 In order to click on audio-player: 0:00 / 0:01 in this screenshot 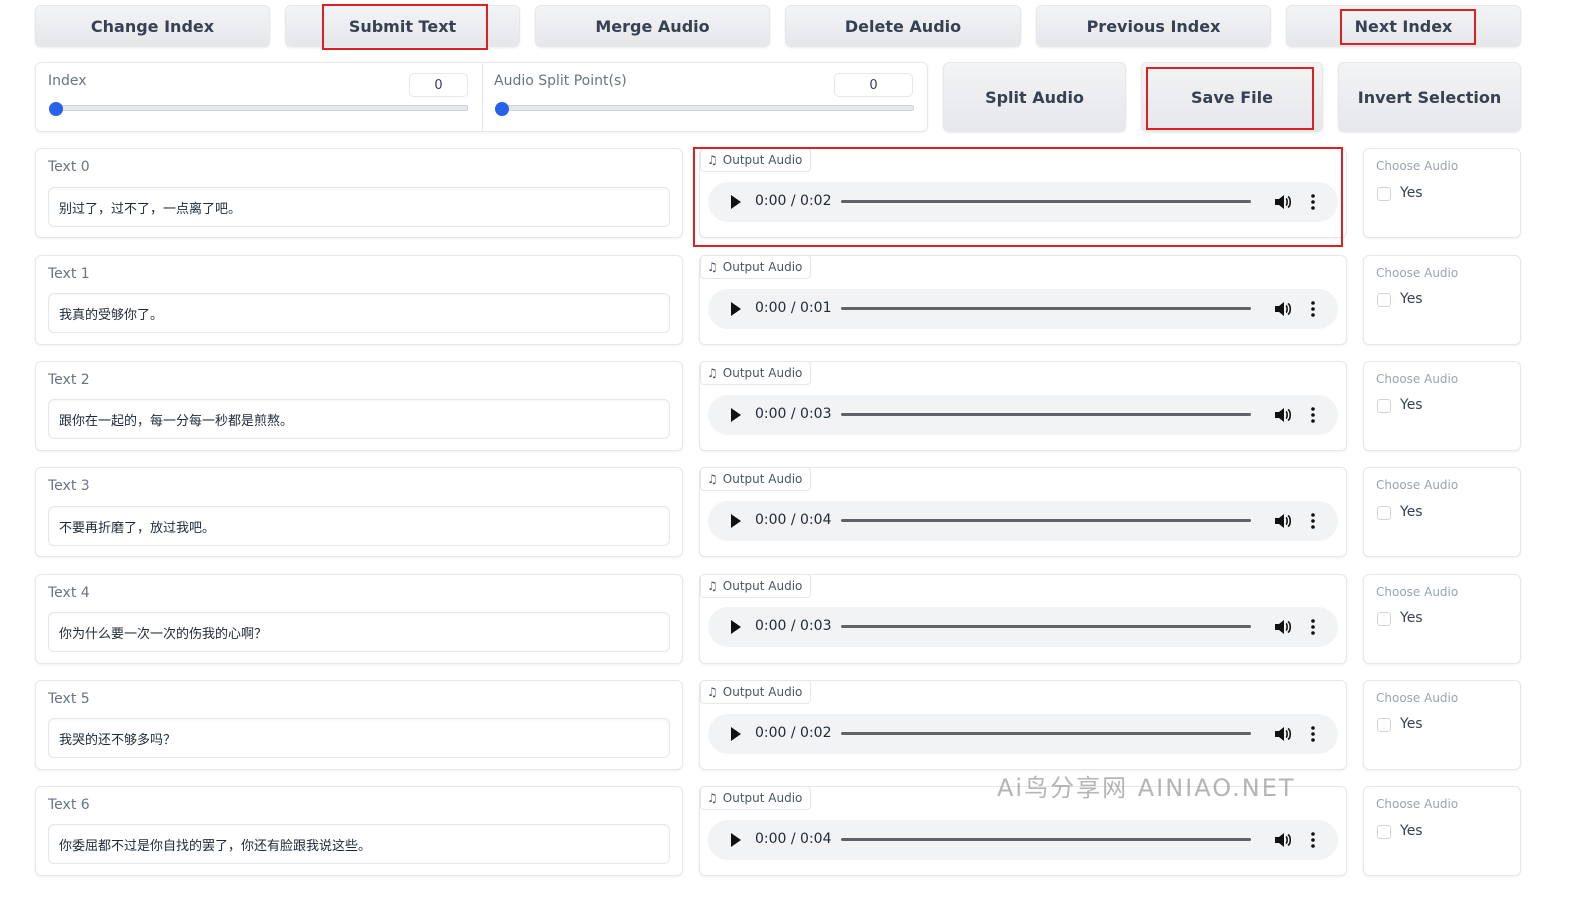, I will do `click(1023, 309)`.